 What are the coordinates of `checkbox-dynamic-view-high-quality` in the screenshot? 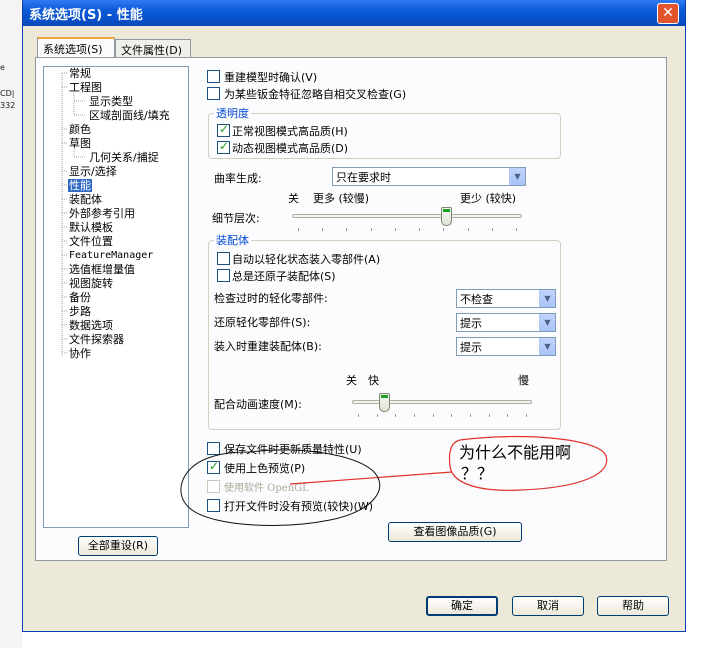 It's located at (223, 146).